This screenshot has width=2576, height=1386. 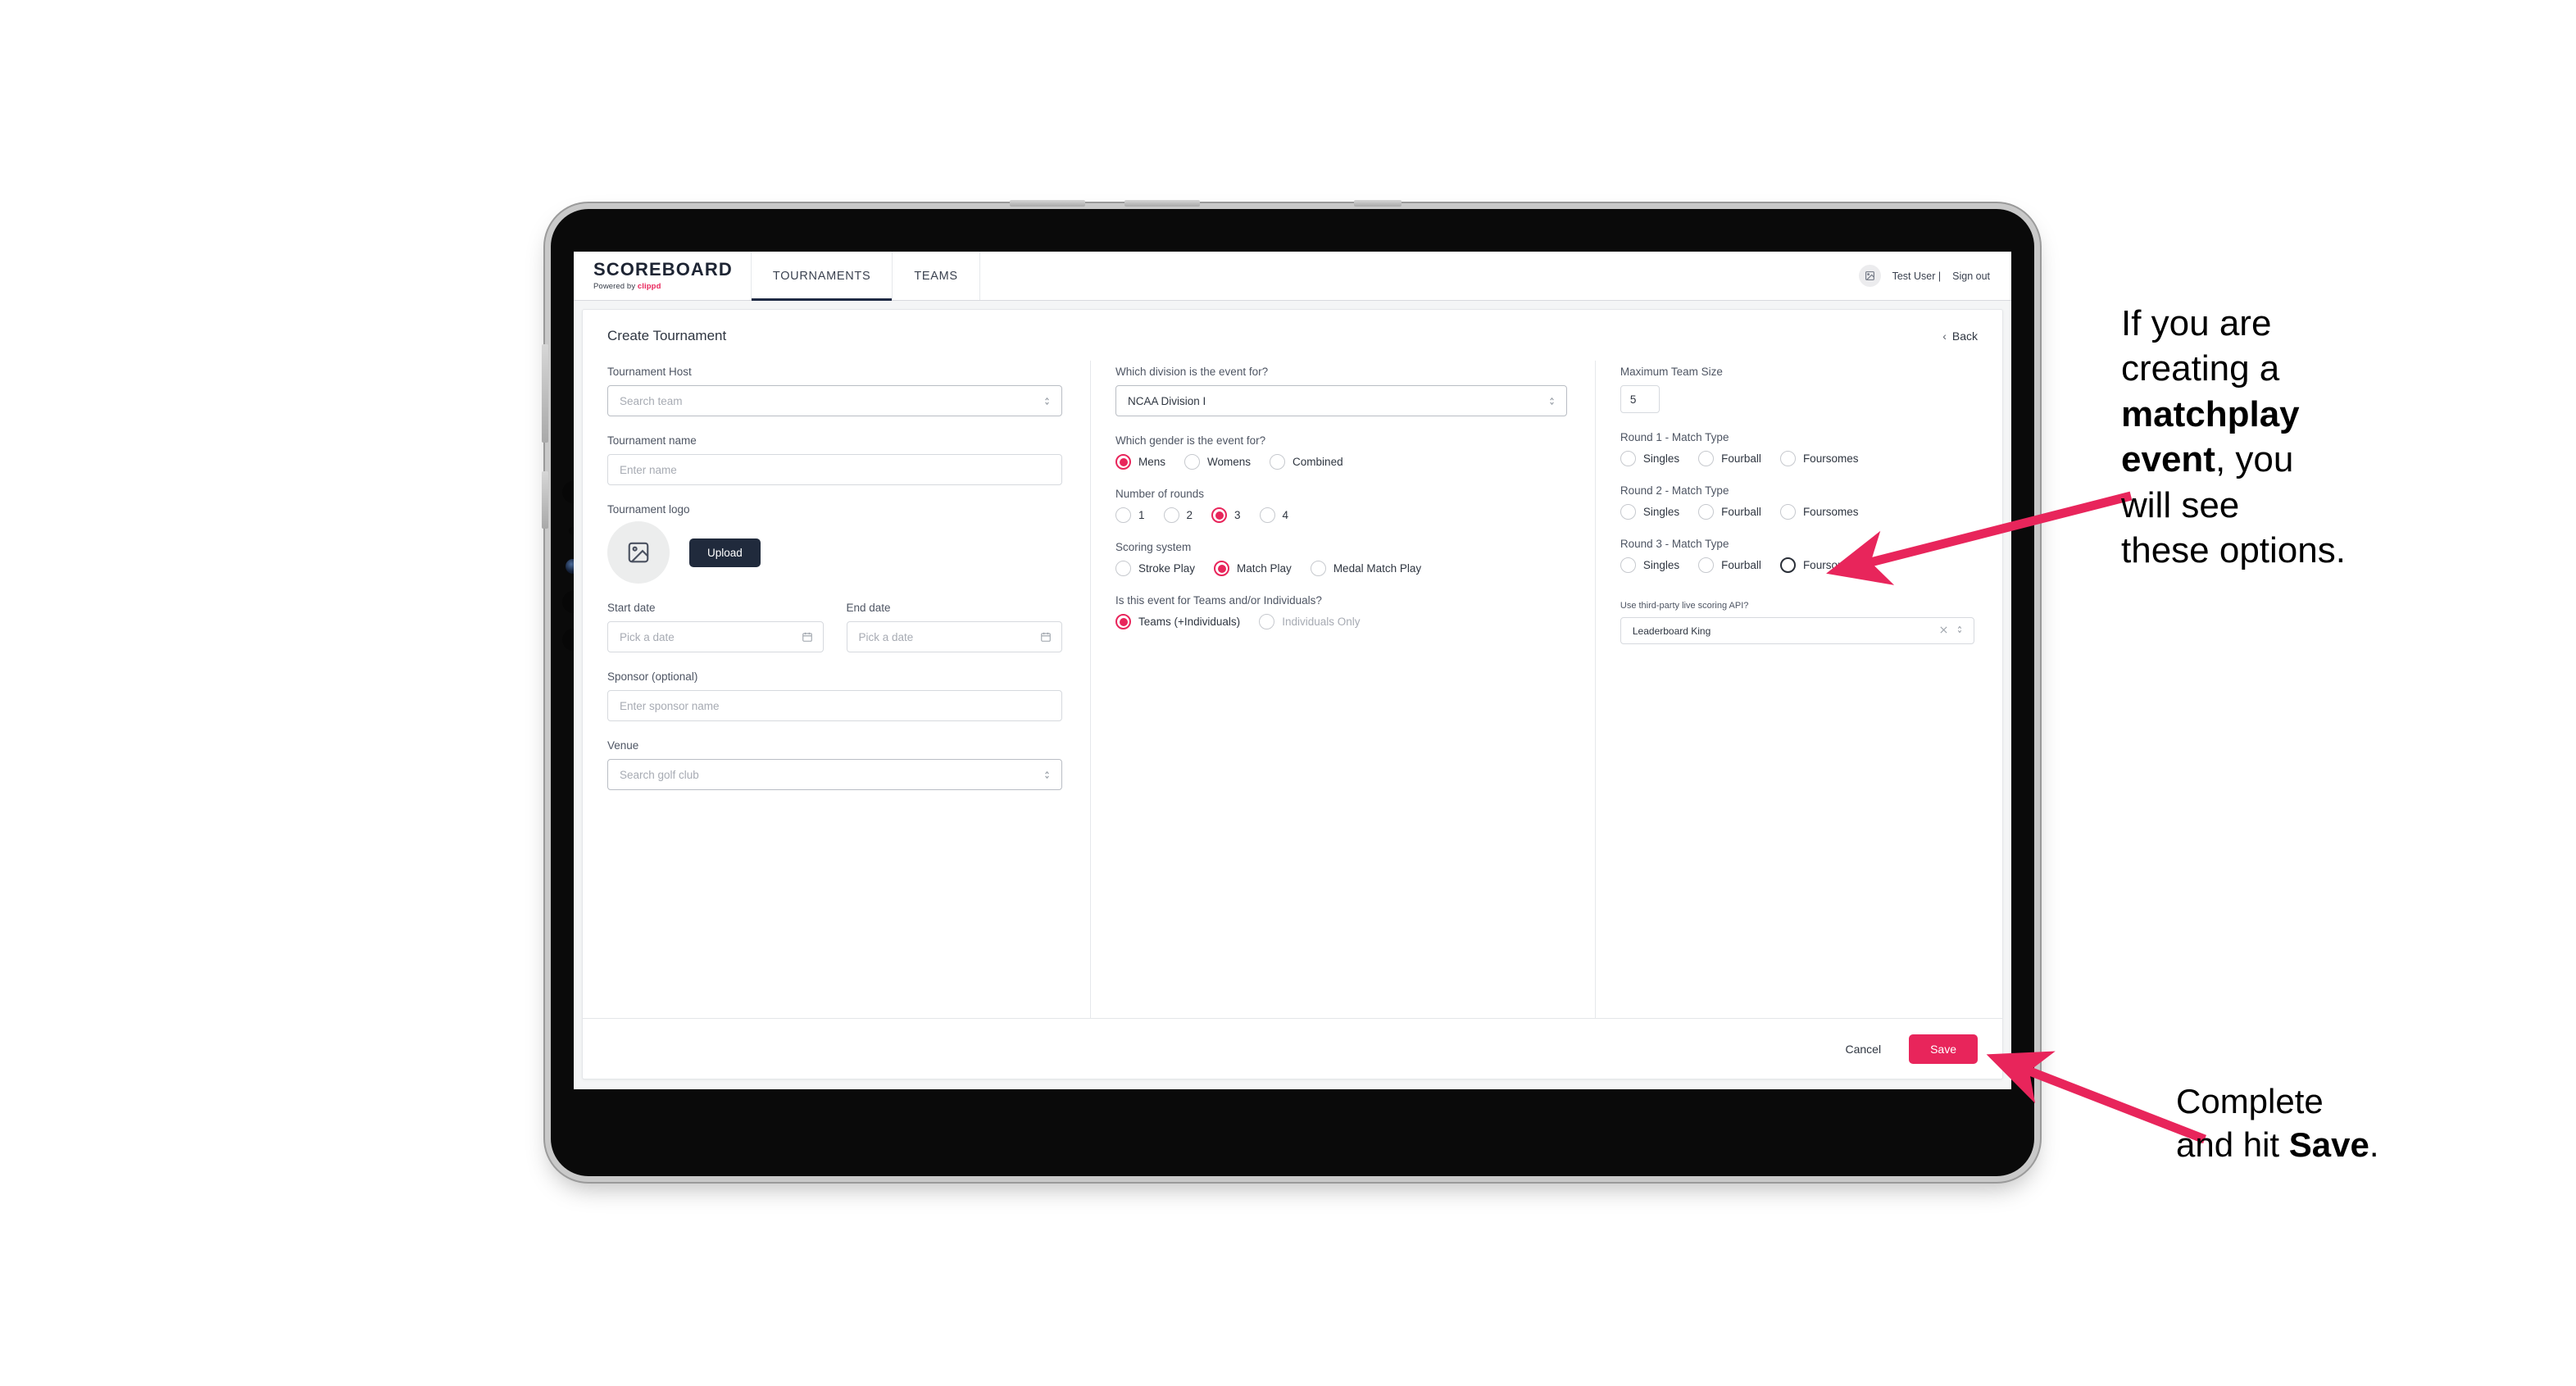 What do you see at coordinates (1253, 568) in the screenshot?
I see `radio-scoring-match-play: Match Play` at bounding box center [1253, 568].